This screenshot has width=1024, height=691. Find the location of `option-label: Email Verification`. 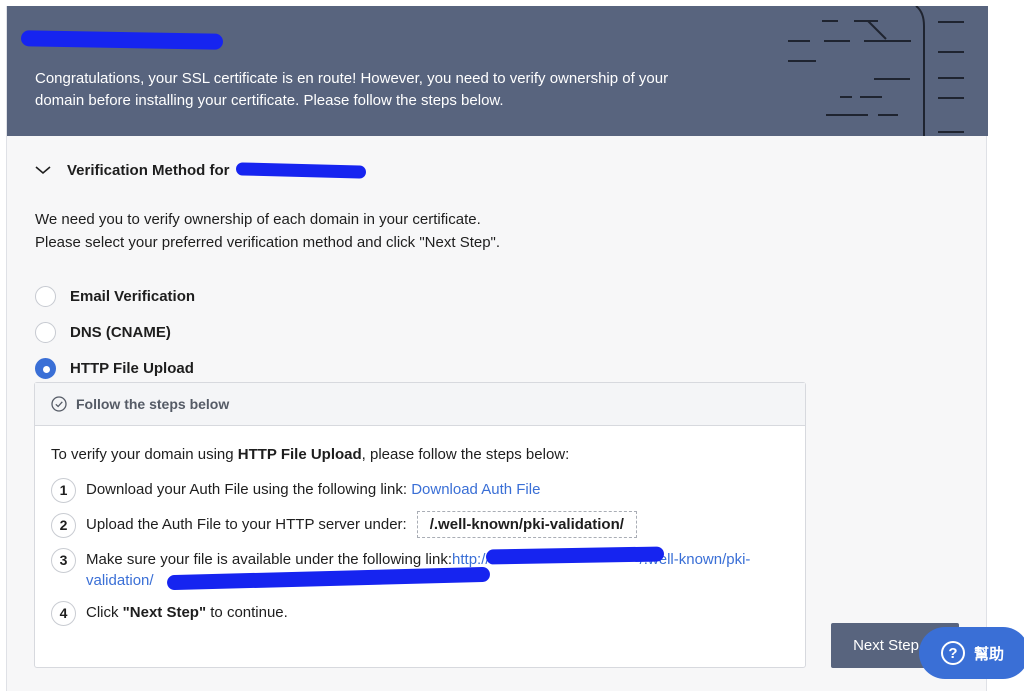

option-label: Email Verification is located at coordinates (133, 296).